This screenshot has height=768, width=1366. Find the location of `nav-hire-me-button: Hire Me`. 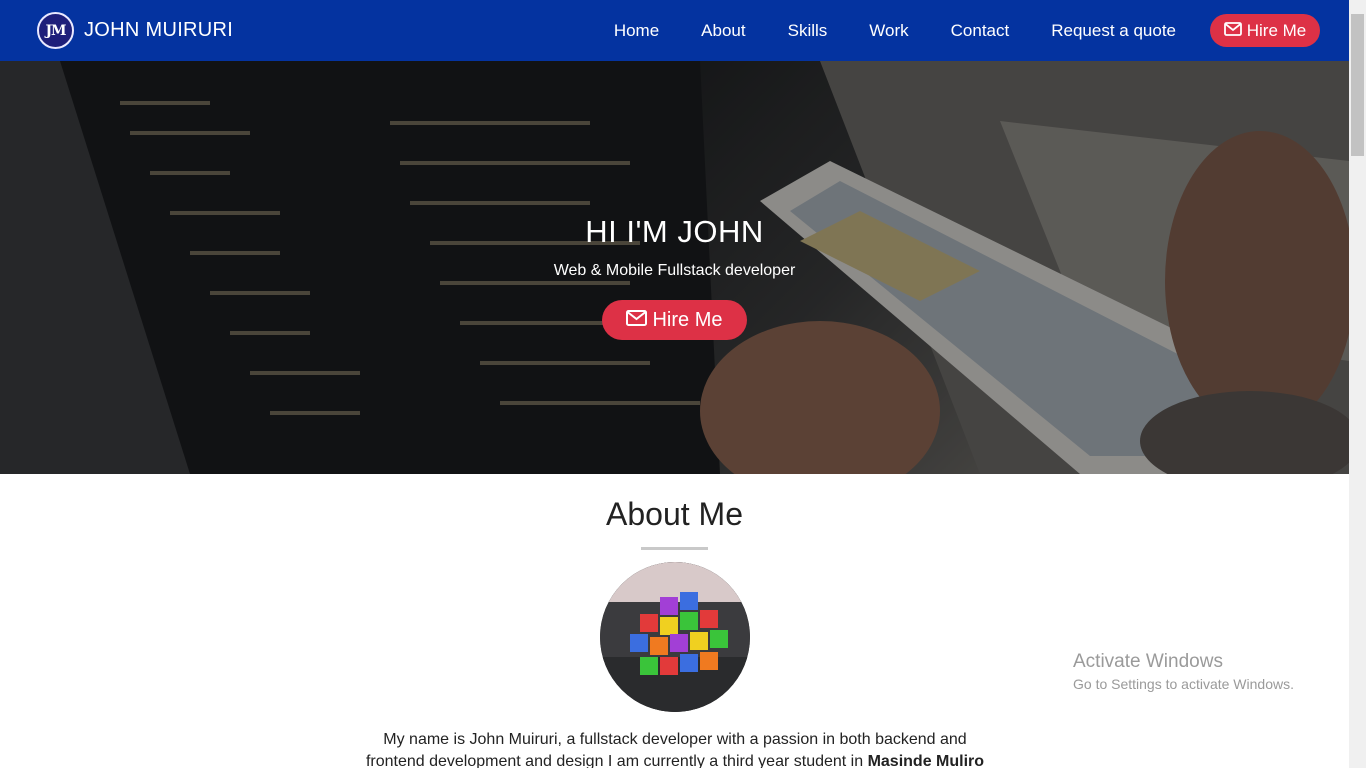

nav-hire-me-button: Hire Me is located at coordinates (1265, 30).